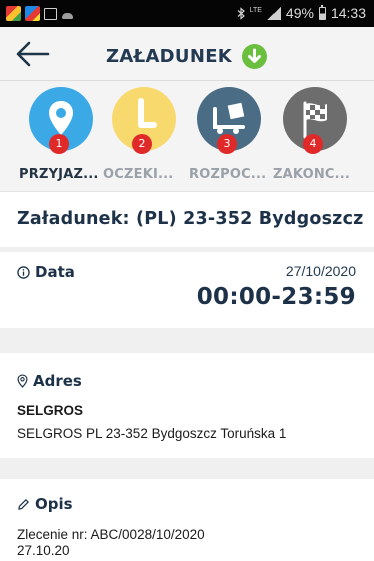  I want to click on step-number-badge: 4, so click(313, 144).